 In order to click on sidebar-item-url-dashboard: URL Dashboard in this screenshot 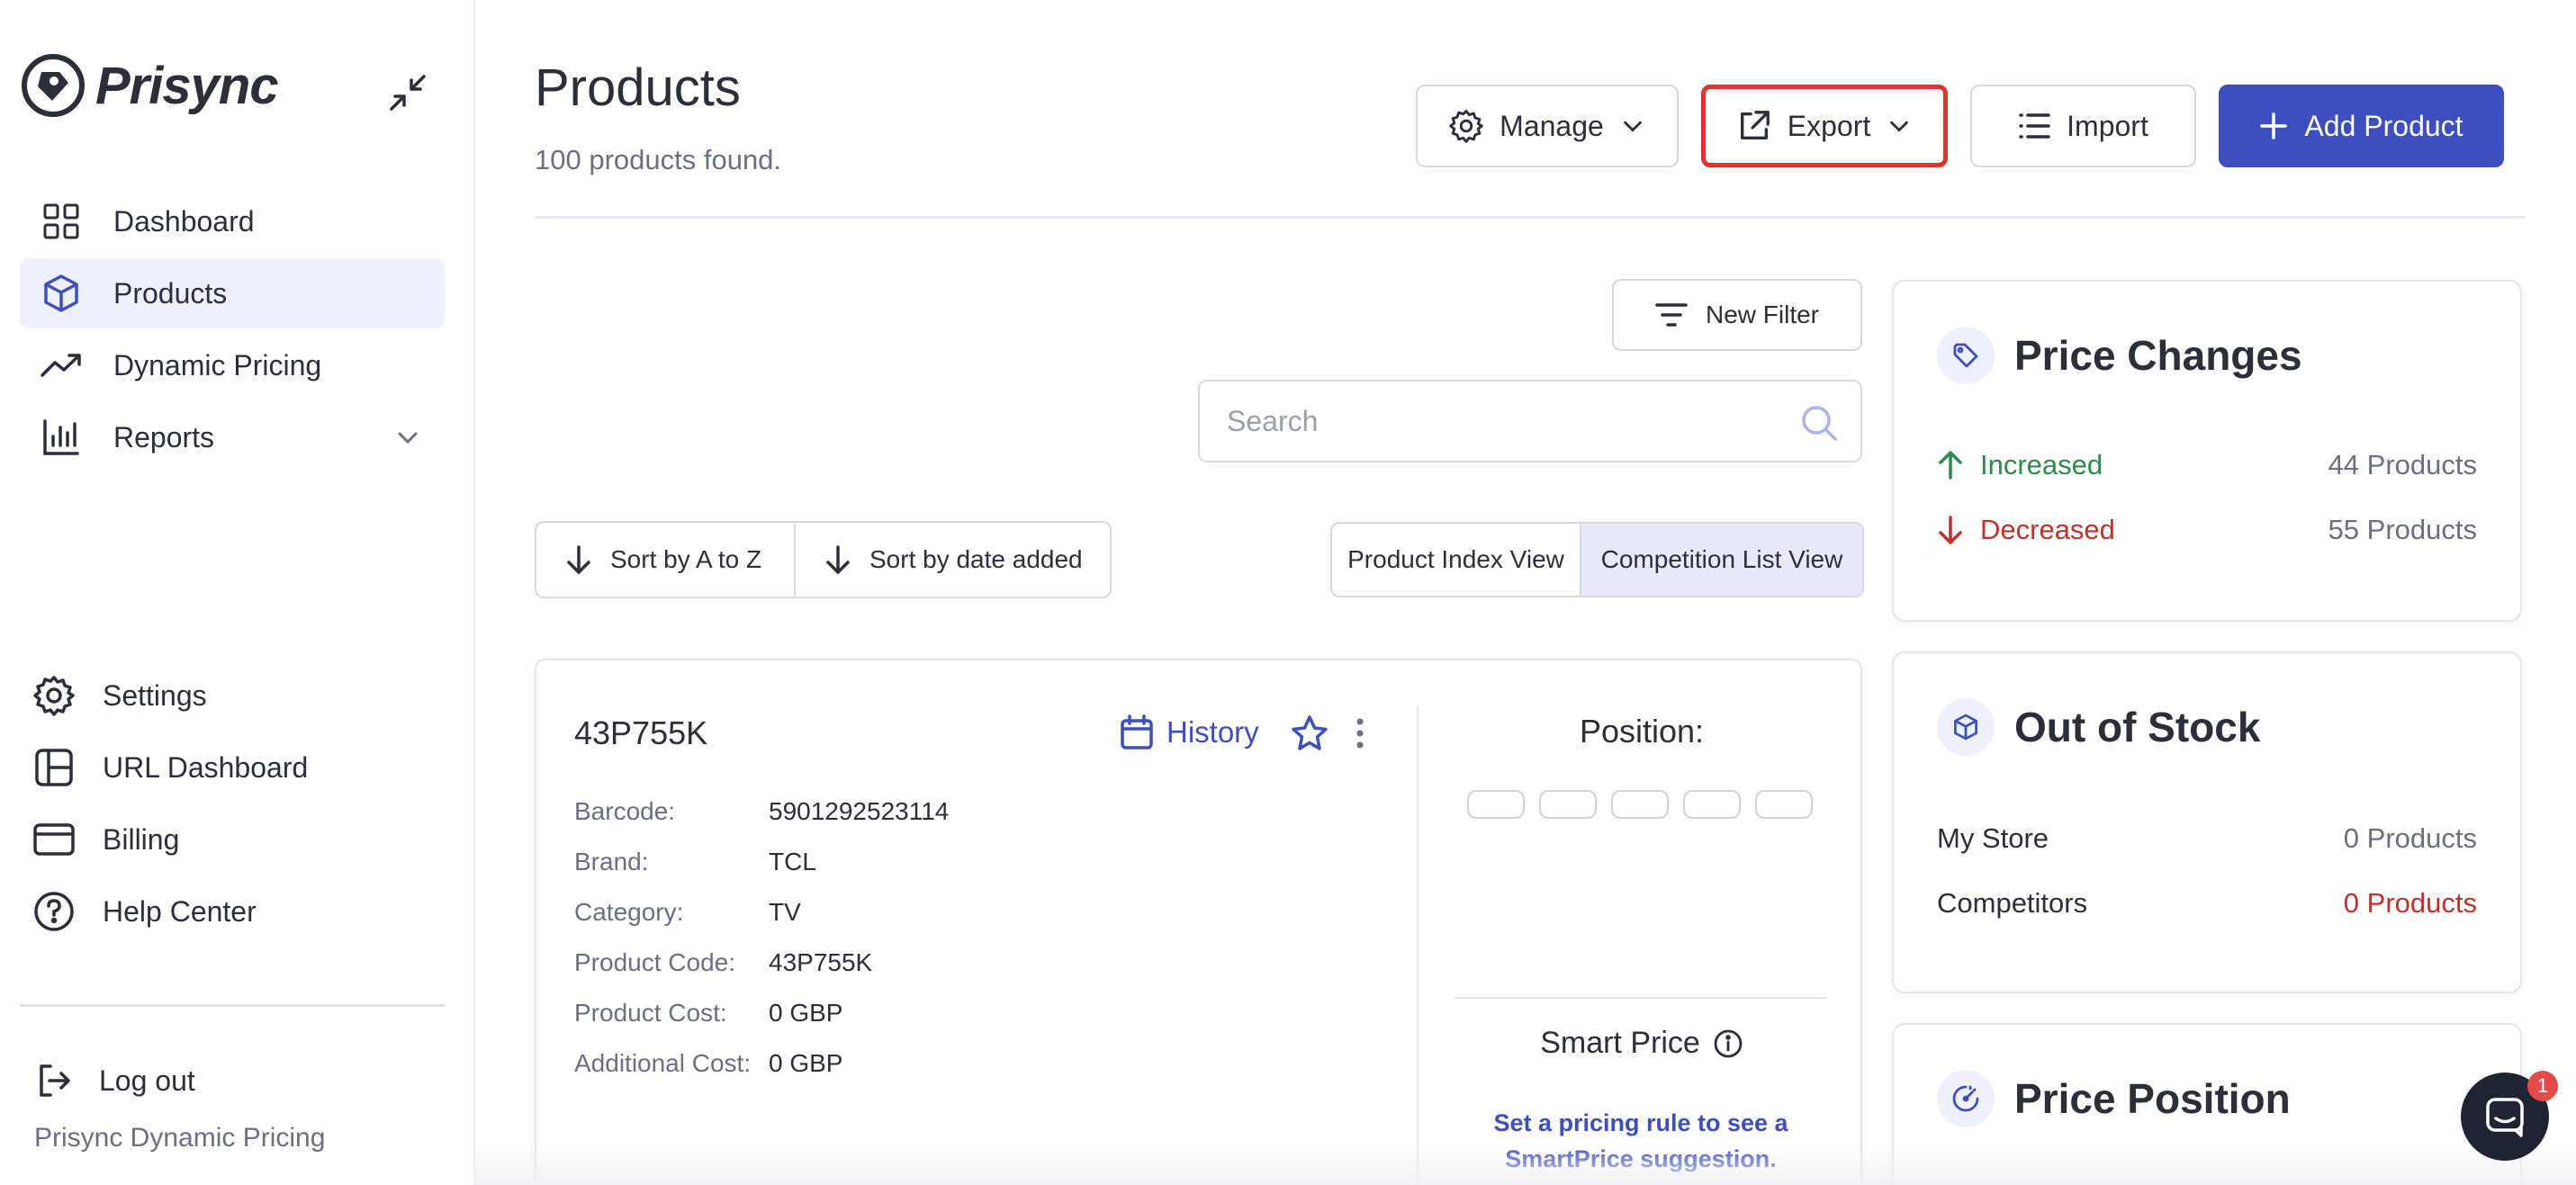, I will do `click(232, 767)`.